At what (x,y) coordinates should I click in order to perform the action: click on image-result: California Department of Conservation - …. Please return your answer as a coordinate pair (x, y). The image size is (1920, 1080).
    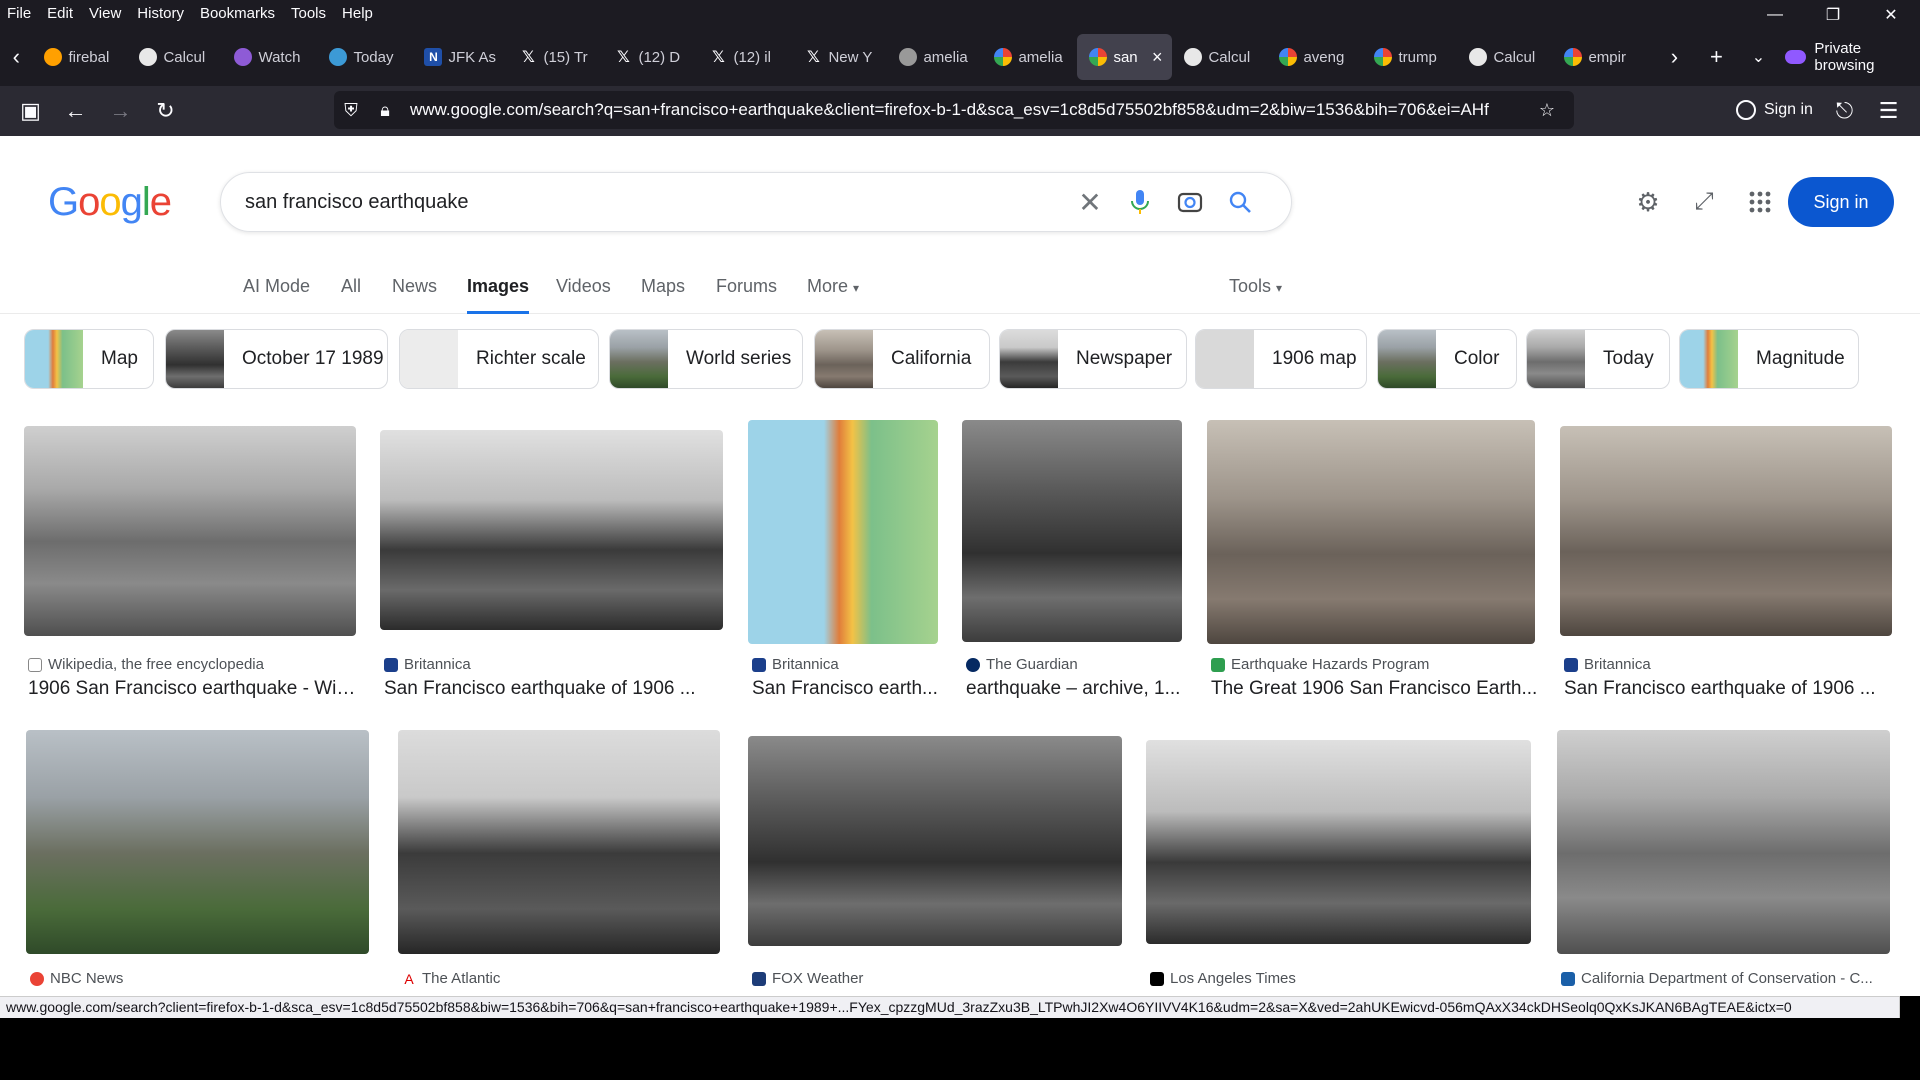
    Looking at the image, I should click on (1723, 863).